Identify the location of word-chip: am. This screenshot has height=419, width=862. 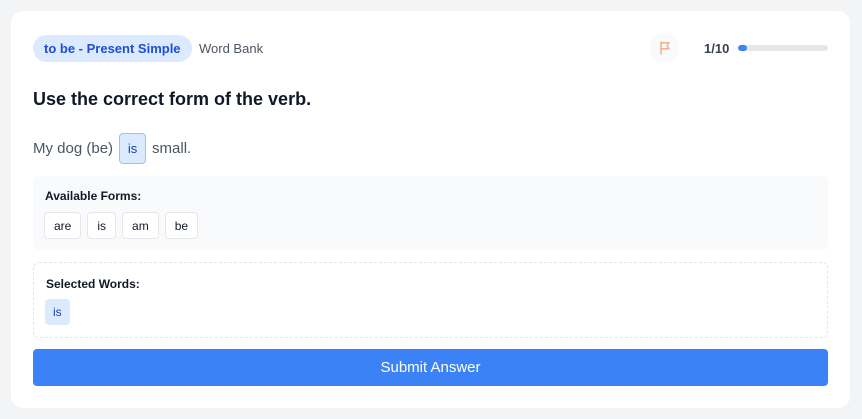
(140, 225).